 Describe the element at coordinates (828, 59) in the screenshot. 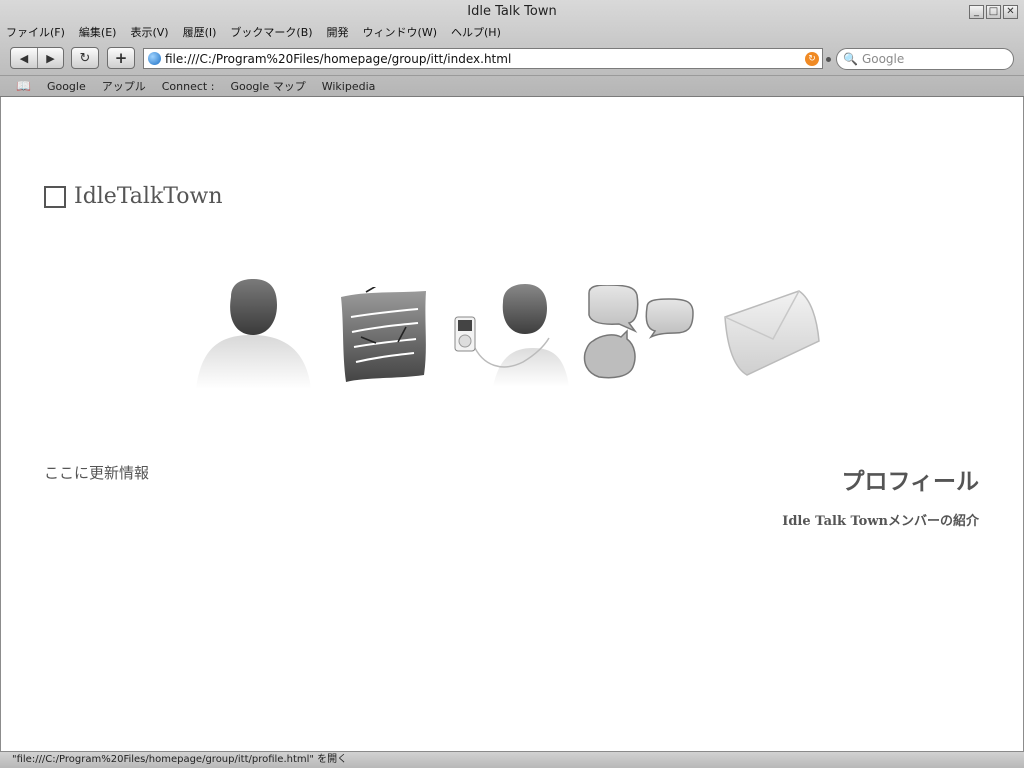

I see `toolbar-separator` at that location.